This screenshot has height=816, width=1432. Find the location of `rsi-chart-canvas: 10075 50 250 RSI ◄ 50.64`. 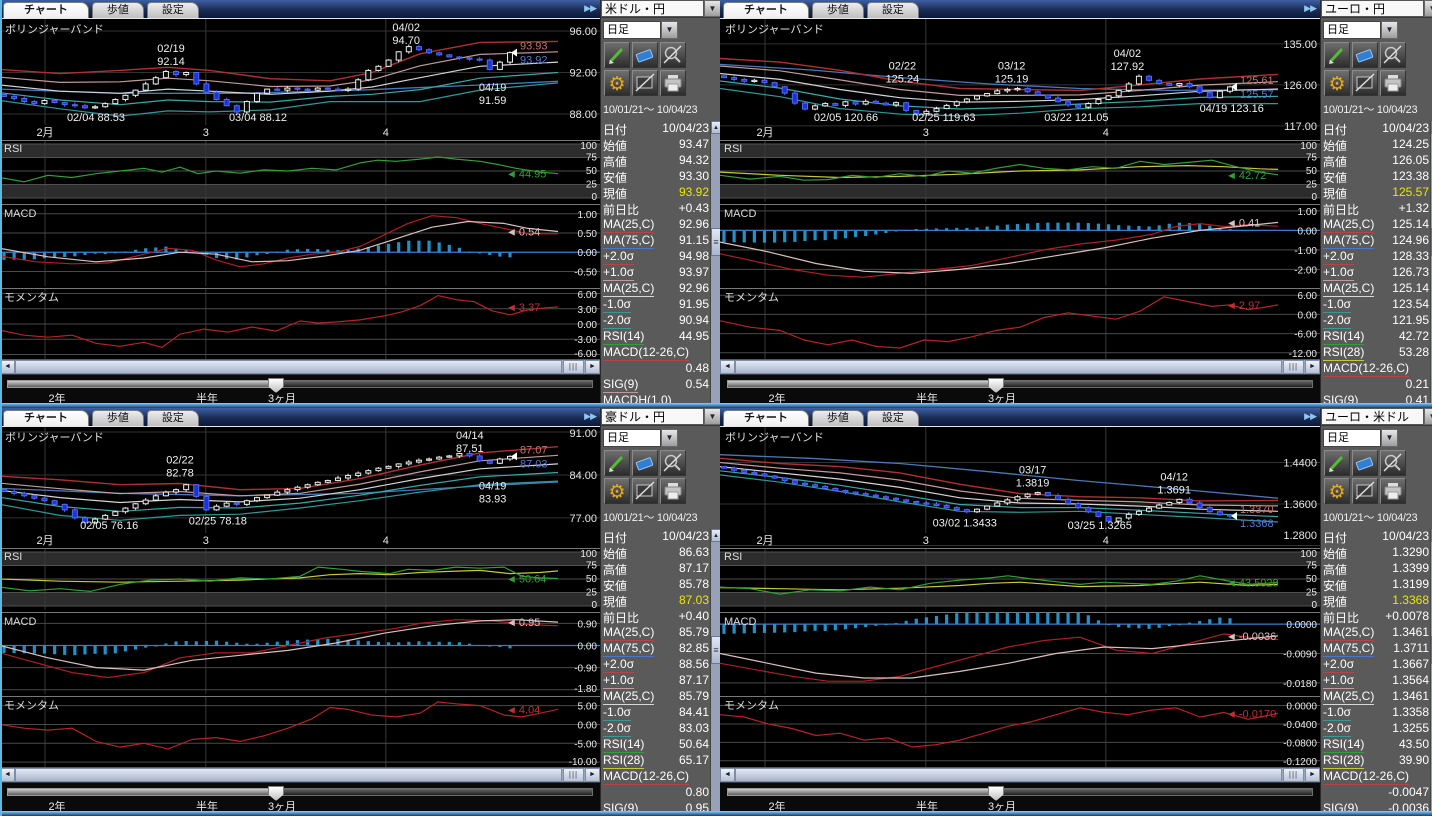

rsi-chart-canvas: 10075 50 250 RSI ◄ 50.64 is located at coordinates (300, 579).